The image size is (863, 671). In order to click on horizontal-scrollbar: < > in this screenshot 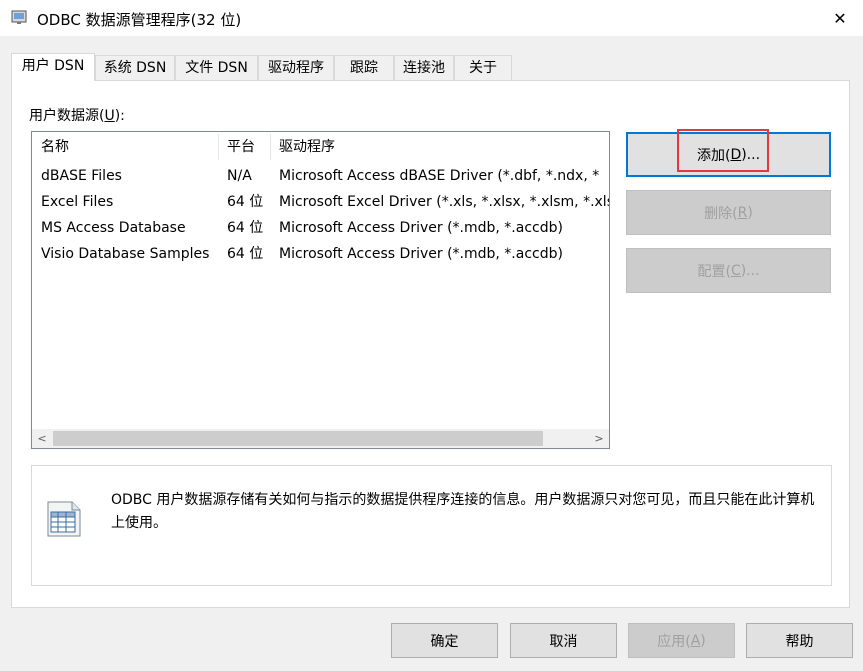, I will do `click(320, 438)`.